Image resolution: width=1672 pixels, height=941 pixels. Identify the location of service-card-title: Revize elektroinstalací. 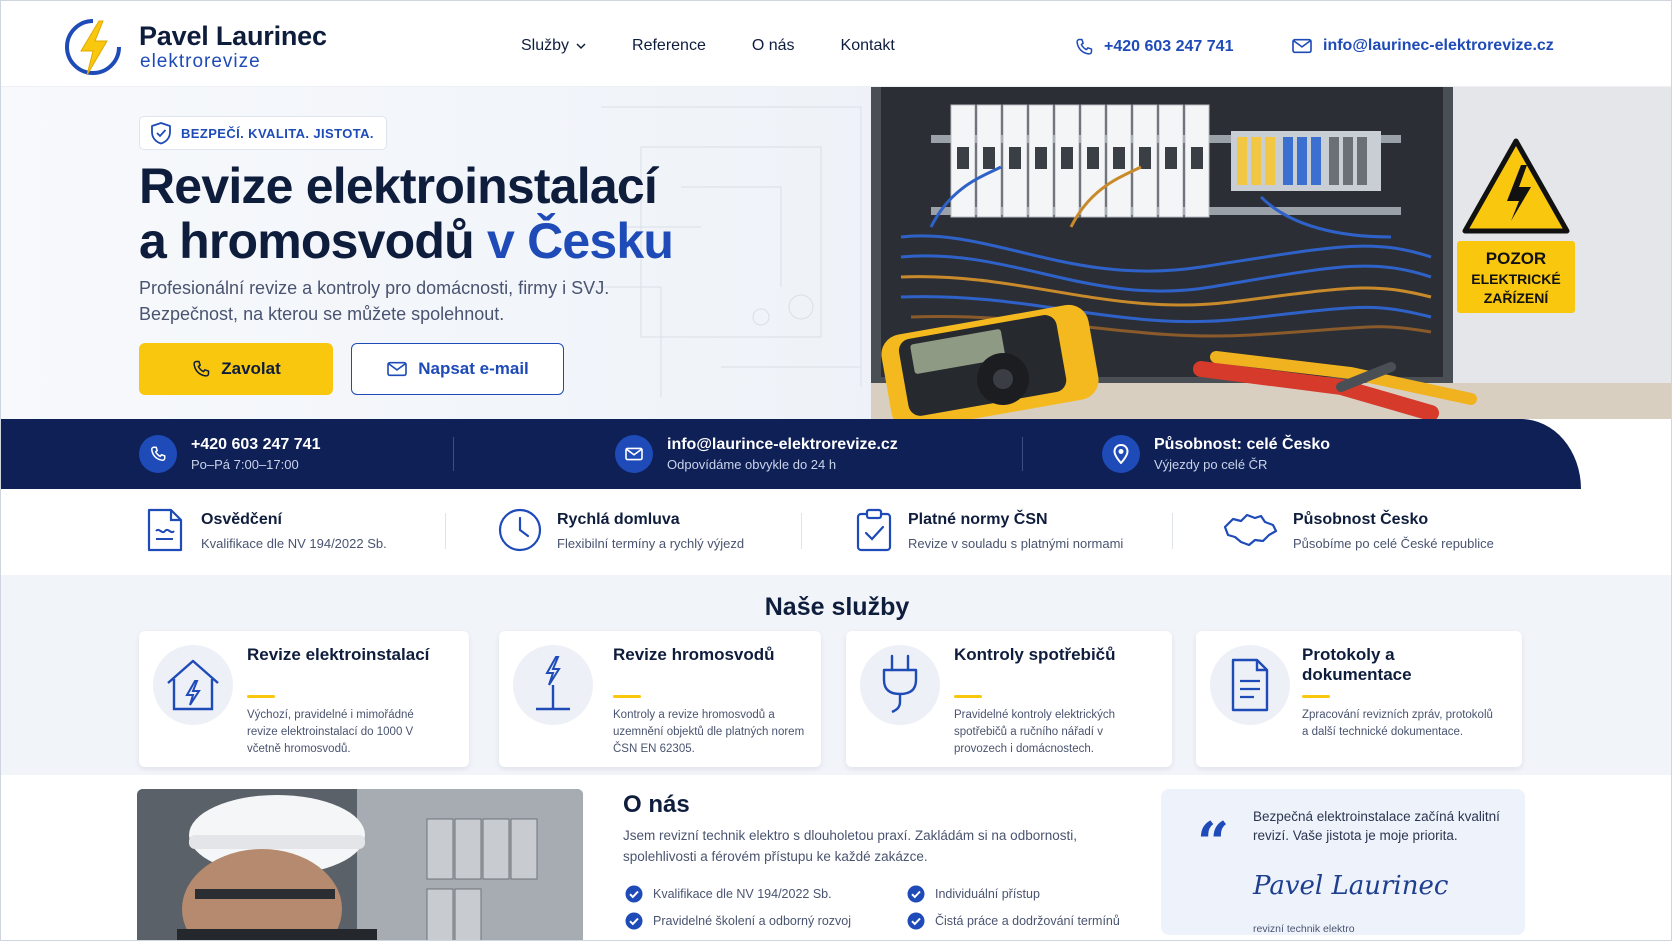
(338, 654).